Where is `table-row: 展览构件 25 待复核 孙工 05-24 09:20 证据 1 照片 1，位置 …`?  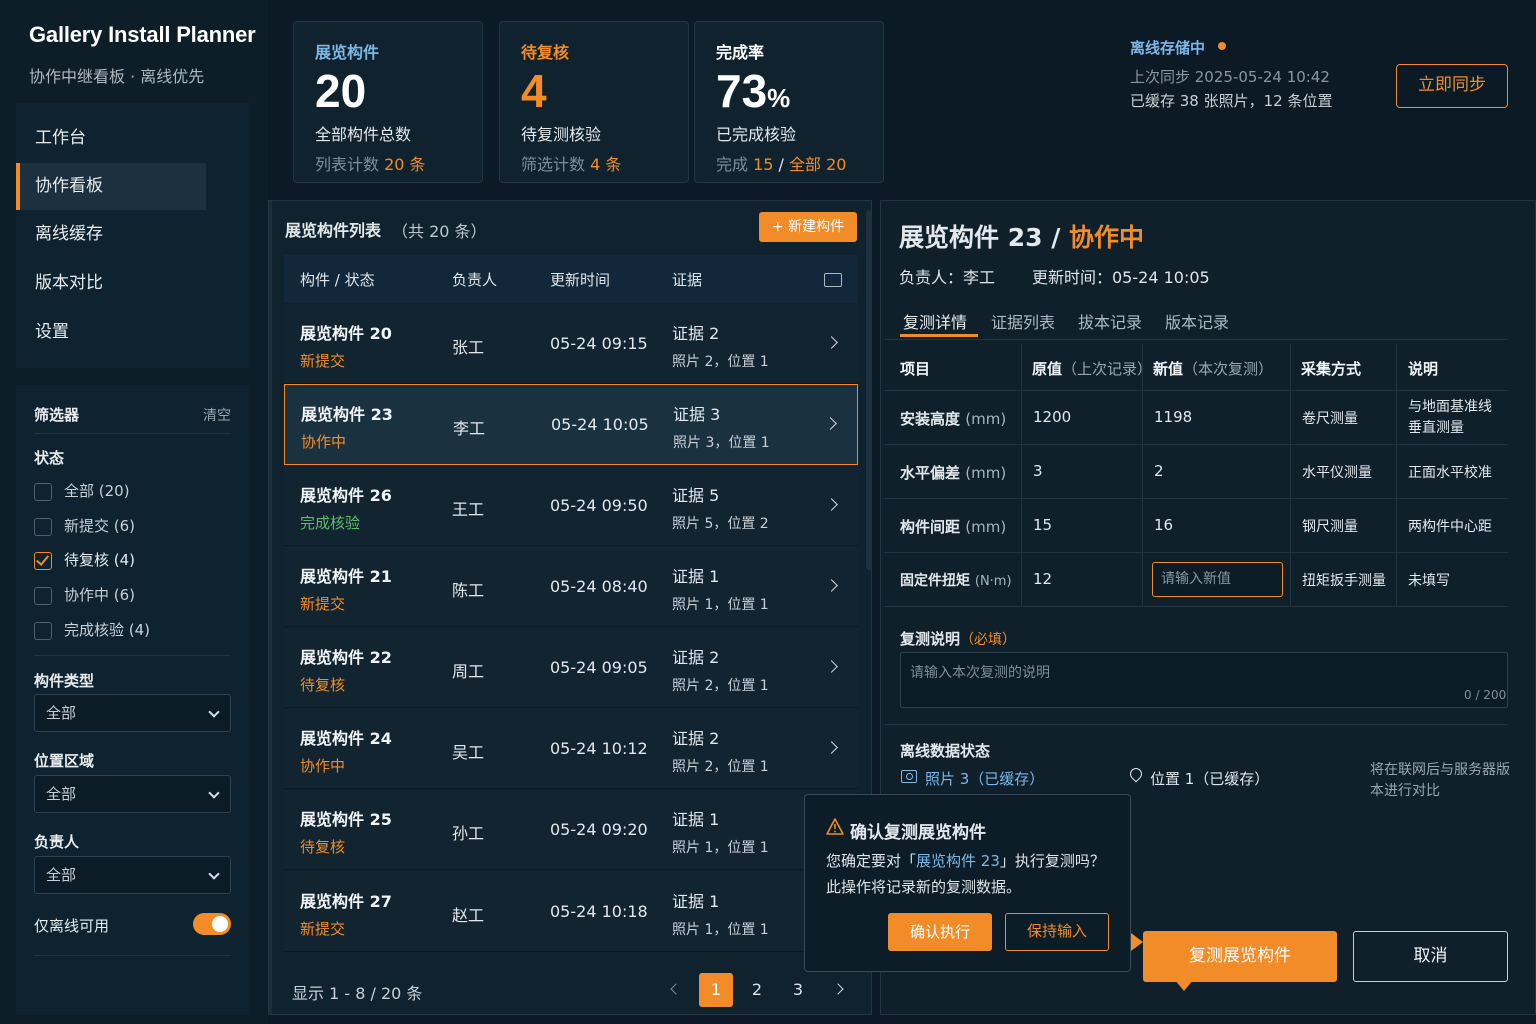
table-row: 展览构件 25 待复核 孙工 05-24 09:20 证据 1 照片 1，位置 … is located at coordinates (571, 830).